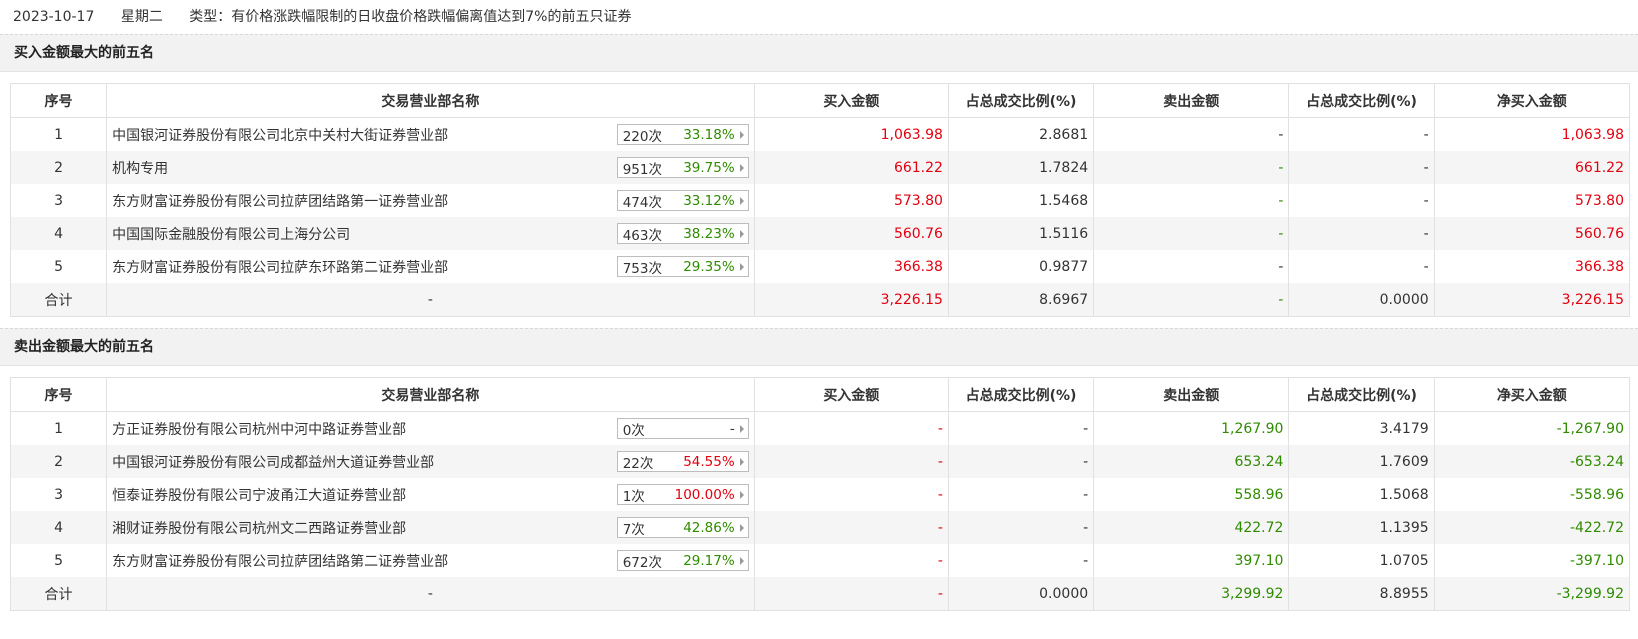  I want to click on total-branch: -, so click(430, 300).